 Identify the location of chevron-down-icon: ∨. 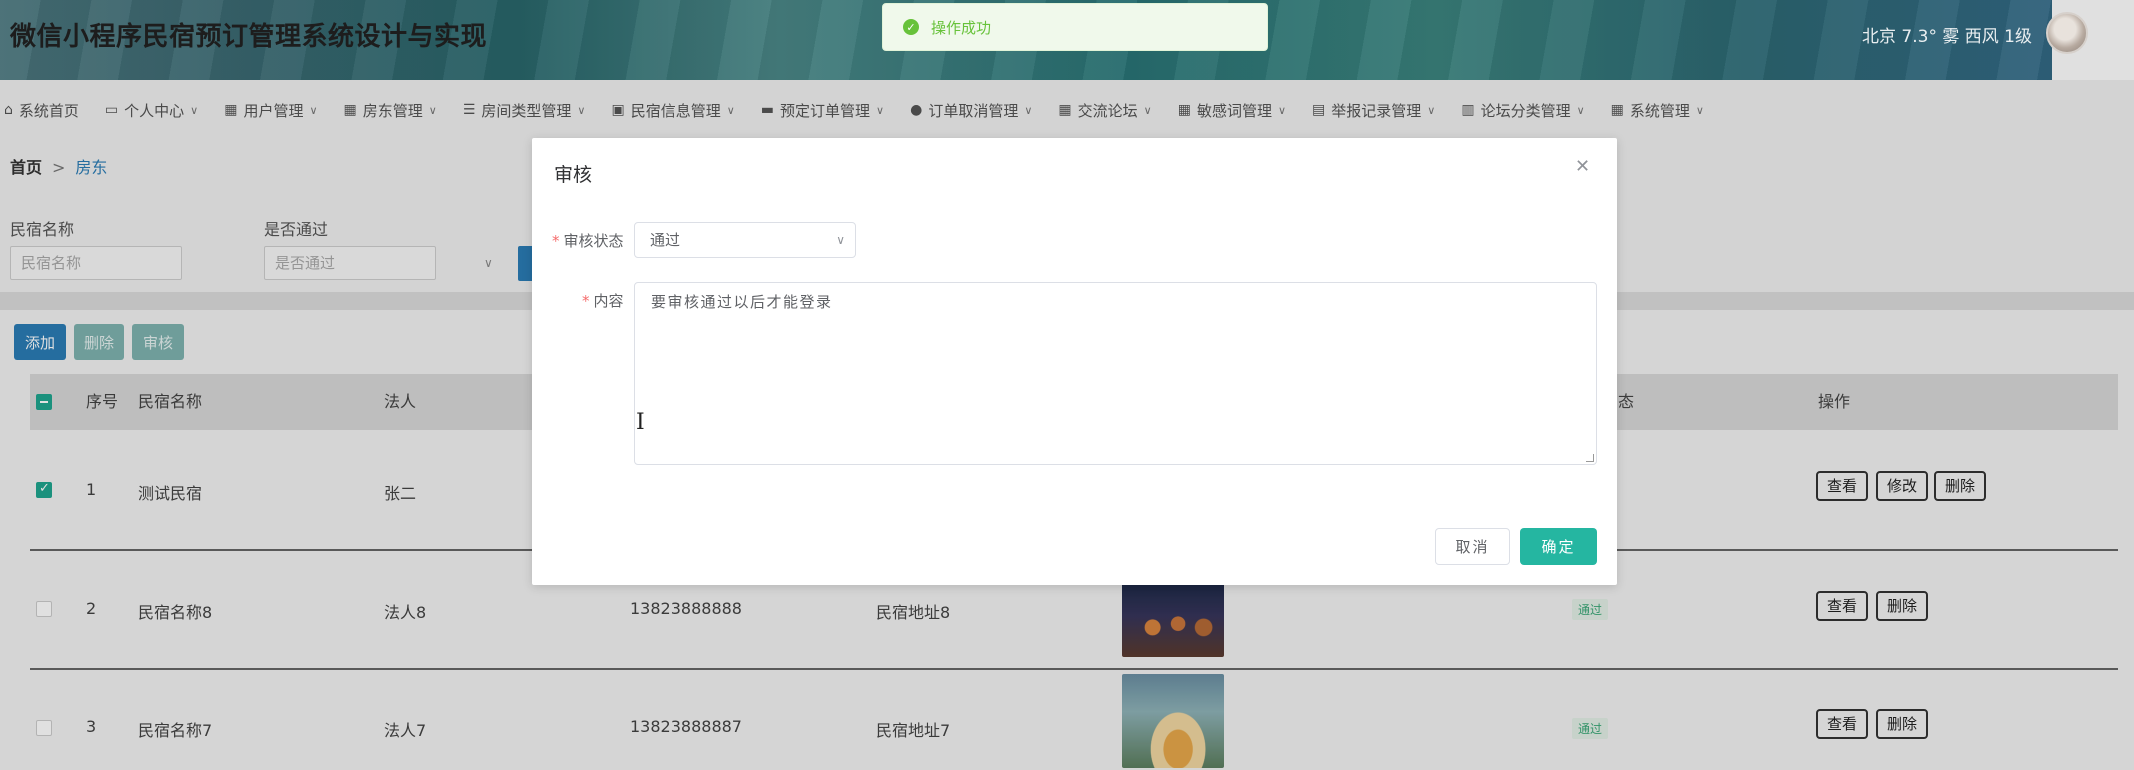
(840, 240).